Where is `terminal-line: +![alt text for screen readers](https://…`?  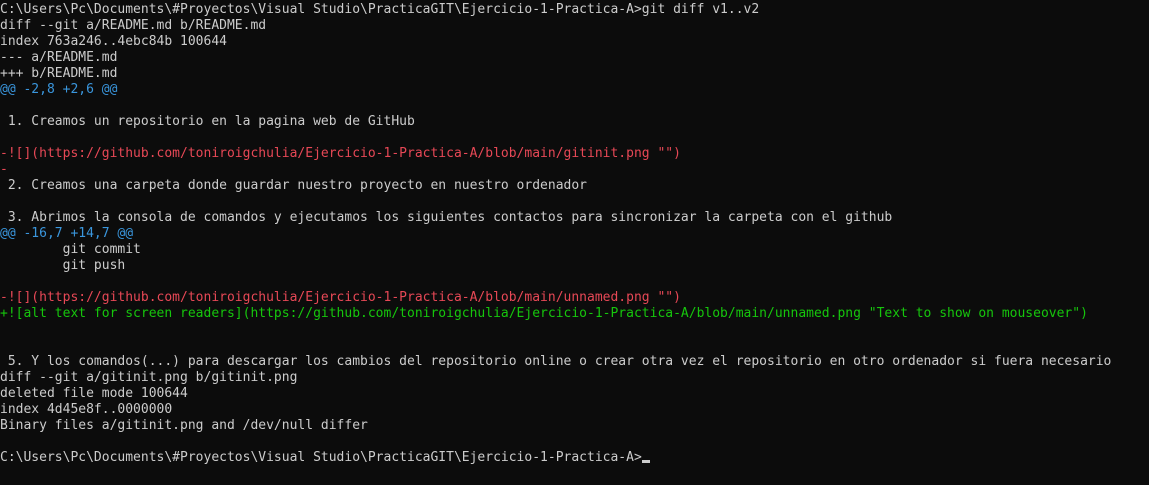
terminal-line: +![alt text for screen readers](https://… is located at coordinates (544, 313).